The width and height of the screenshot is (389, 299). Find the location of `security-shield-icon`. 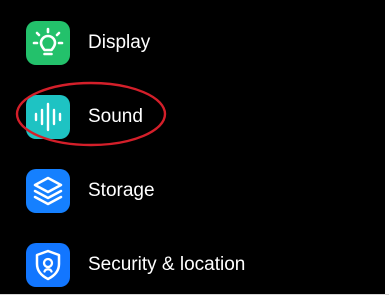

security-shield-icon is located at coordinates (48, 265).